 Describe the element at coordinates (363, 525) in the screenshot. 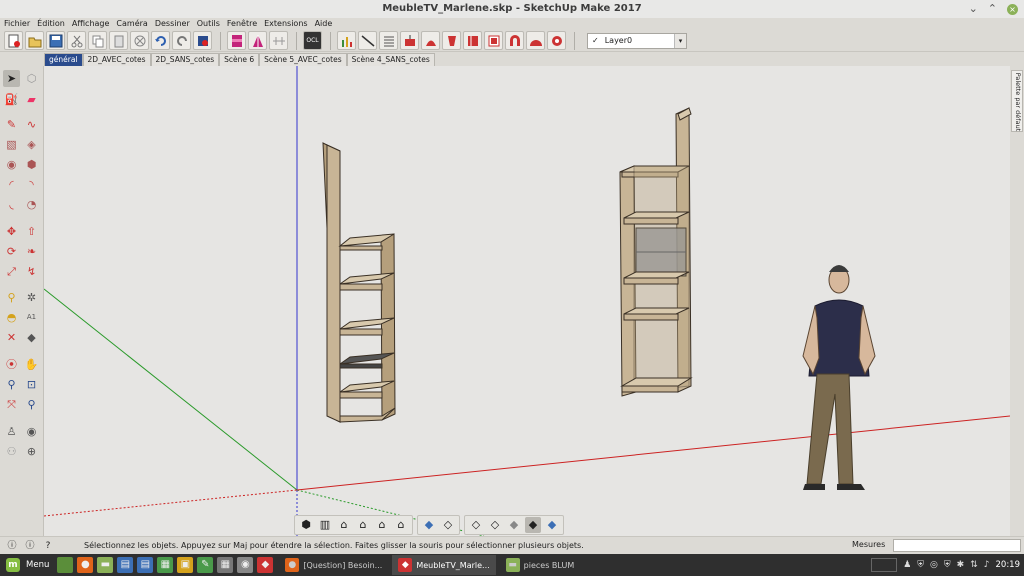

I see `right-view-icon: ⌂` at that location.